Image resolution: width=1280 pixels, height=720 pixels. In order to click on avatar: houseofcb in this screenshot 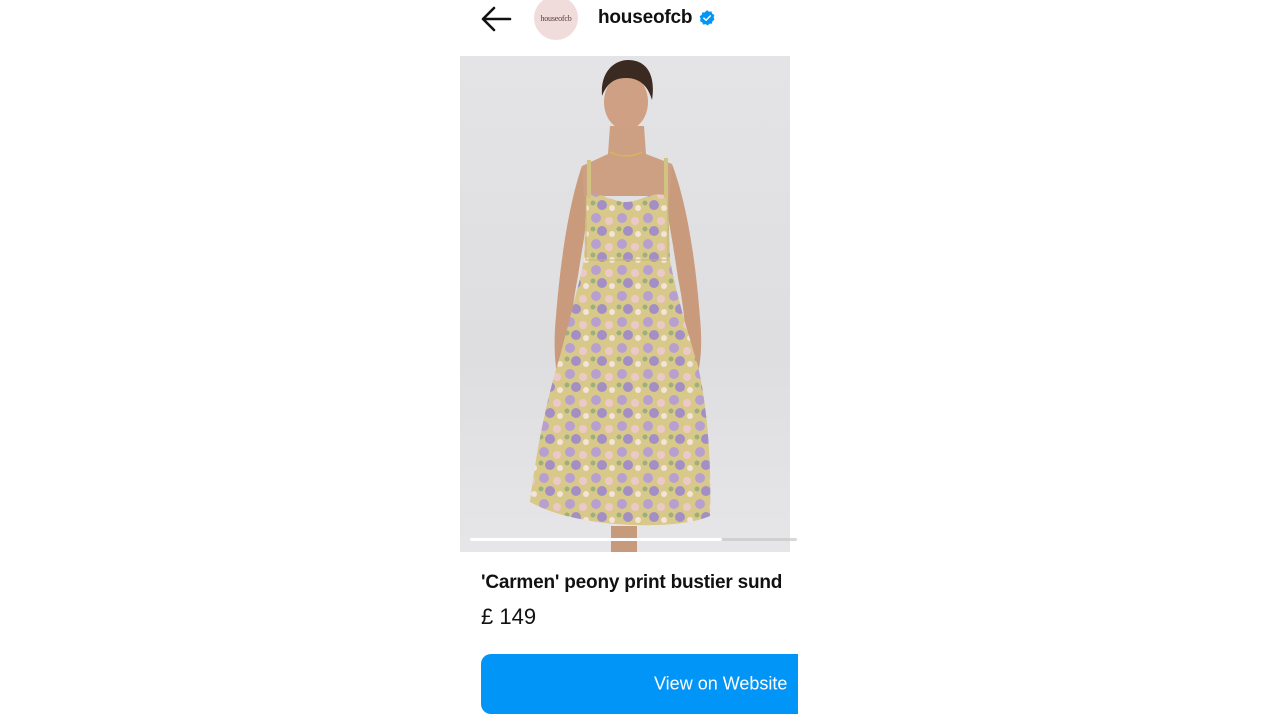, I will do `click(556, 20)`.